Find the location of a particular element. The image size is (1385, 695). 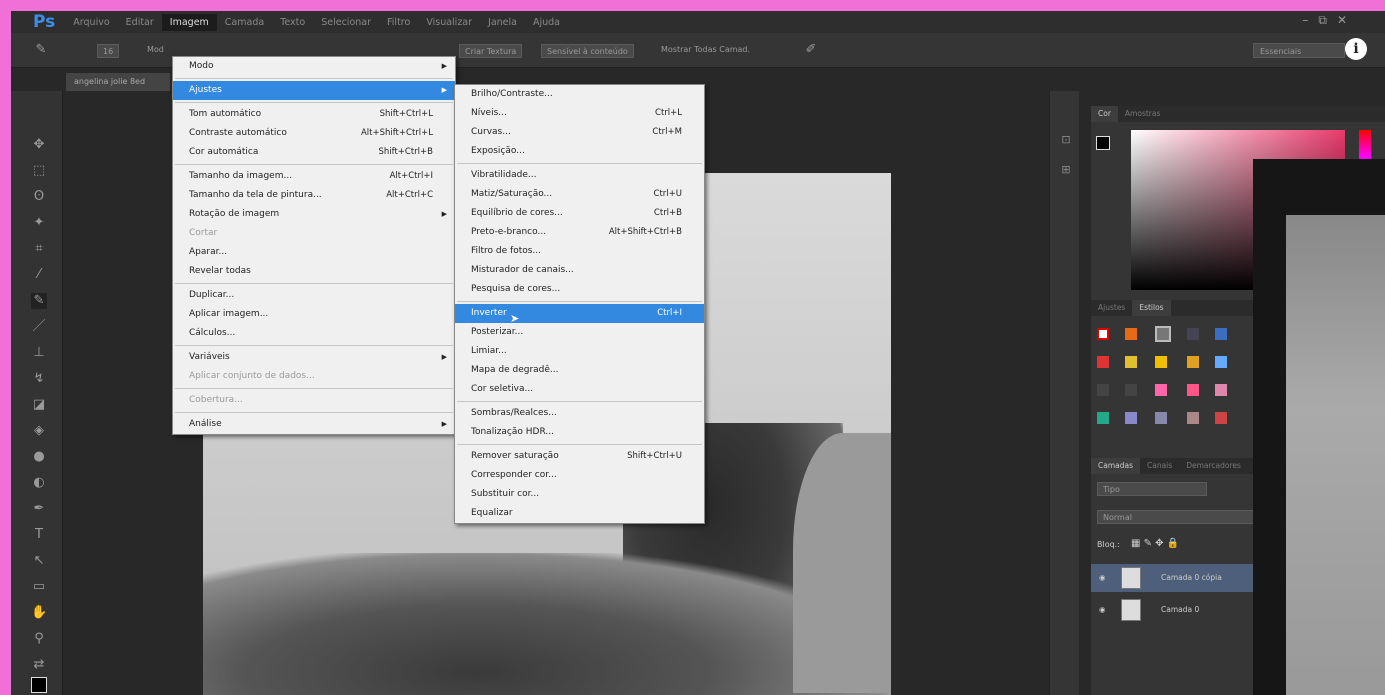

document-tab: angelina jolie 8ed is located at coordinates (118, 82).